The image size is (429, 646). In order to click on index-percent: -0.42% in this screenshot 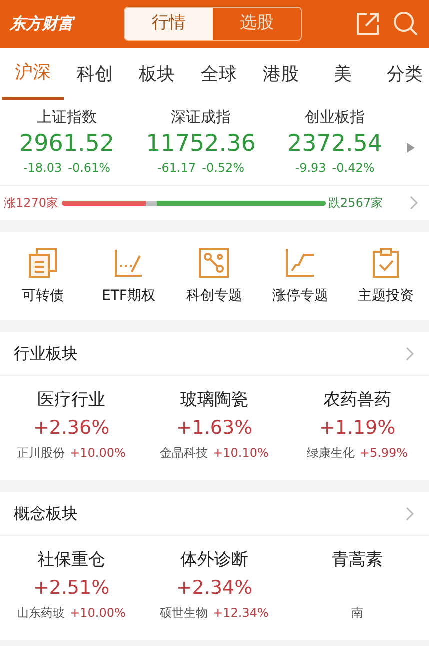, I will do `click(353, 168)`.